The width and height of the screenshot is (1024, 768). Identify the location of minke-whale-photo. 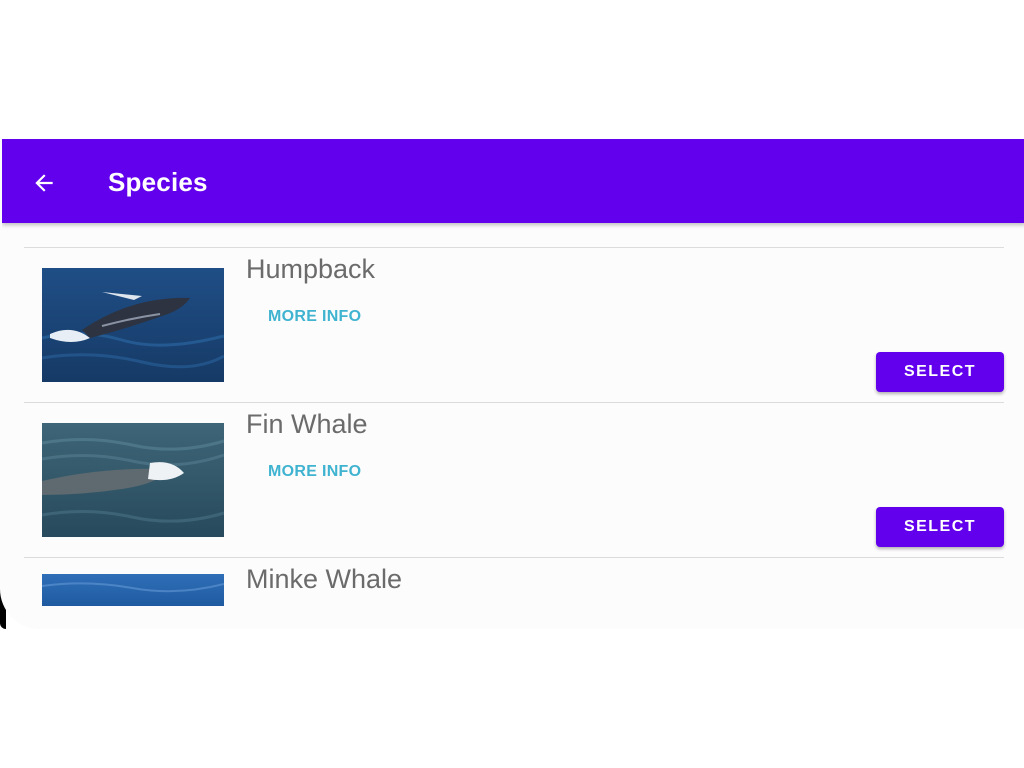
(133, 590).